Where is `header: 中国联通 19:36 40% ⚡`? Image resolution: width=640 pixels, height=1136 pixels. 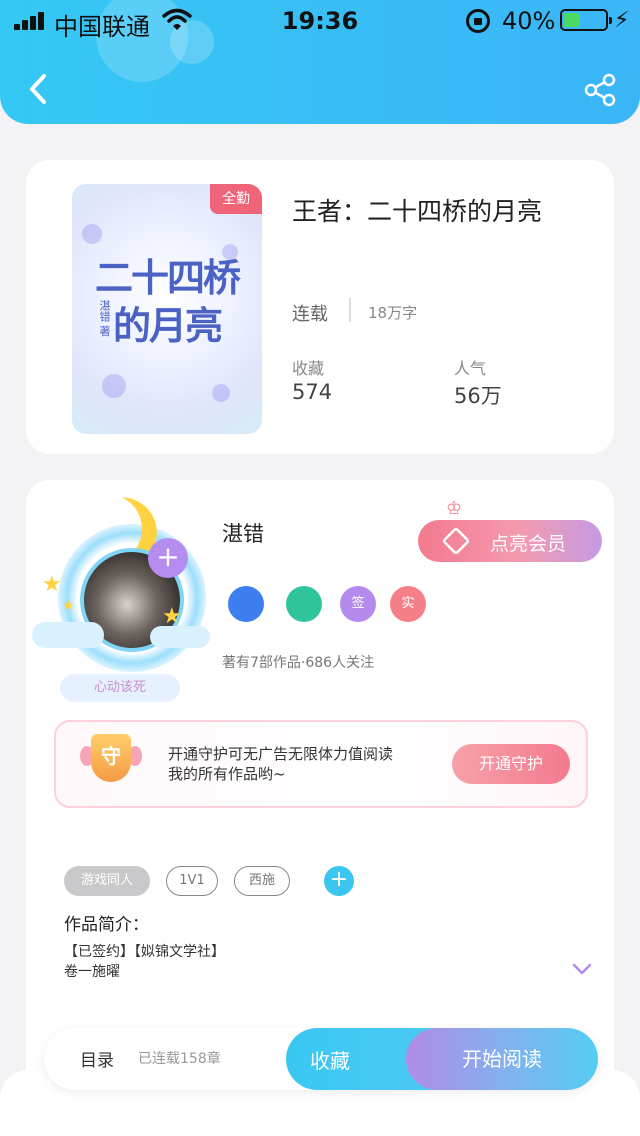 header: 中国联通 19:36 40% ⚡ is located at coordinates (320, 62).